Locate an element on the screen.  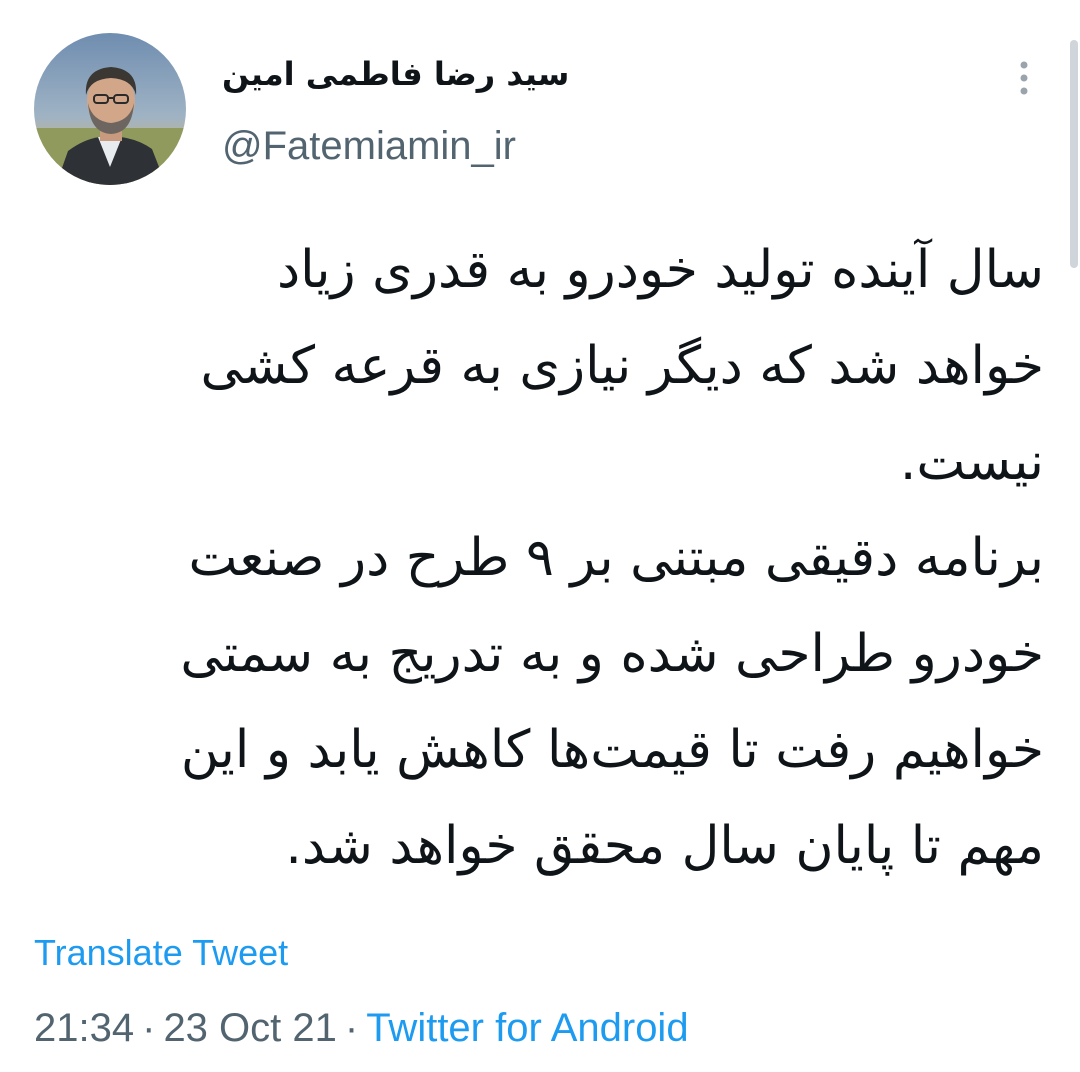
tweet-text-line: سال آینده تولید خودرو به قدری زیاد is located at coordinates (660, 270).